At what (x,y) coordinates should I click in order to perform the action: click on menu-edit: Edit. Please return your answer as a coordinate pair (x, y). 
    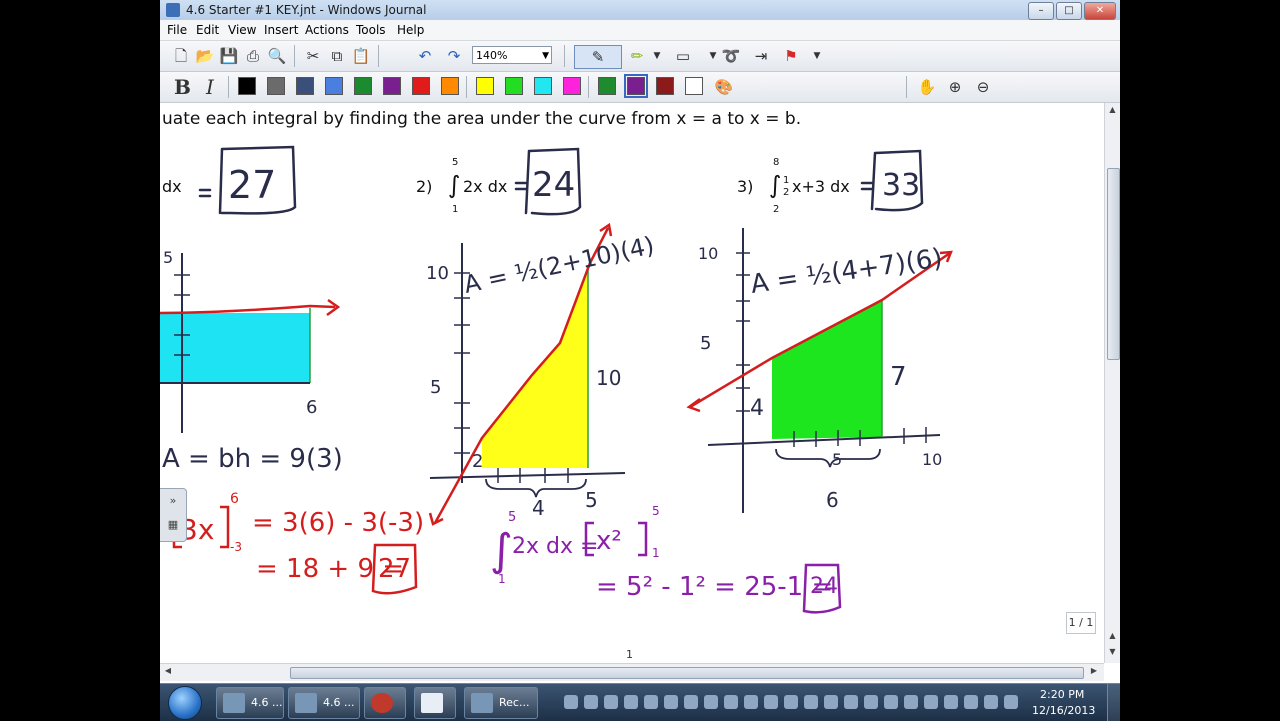
    Looking at the image, I should click on (207, 30).